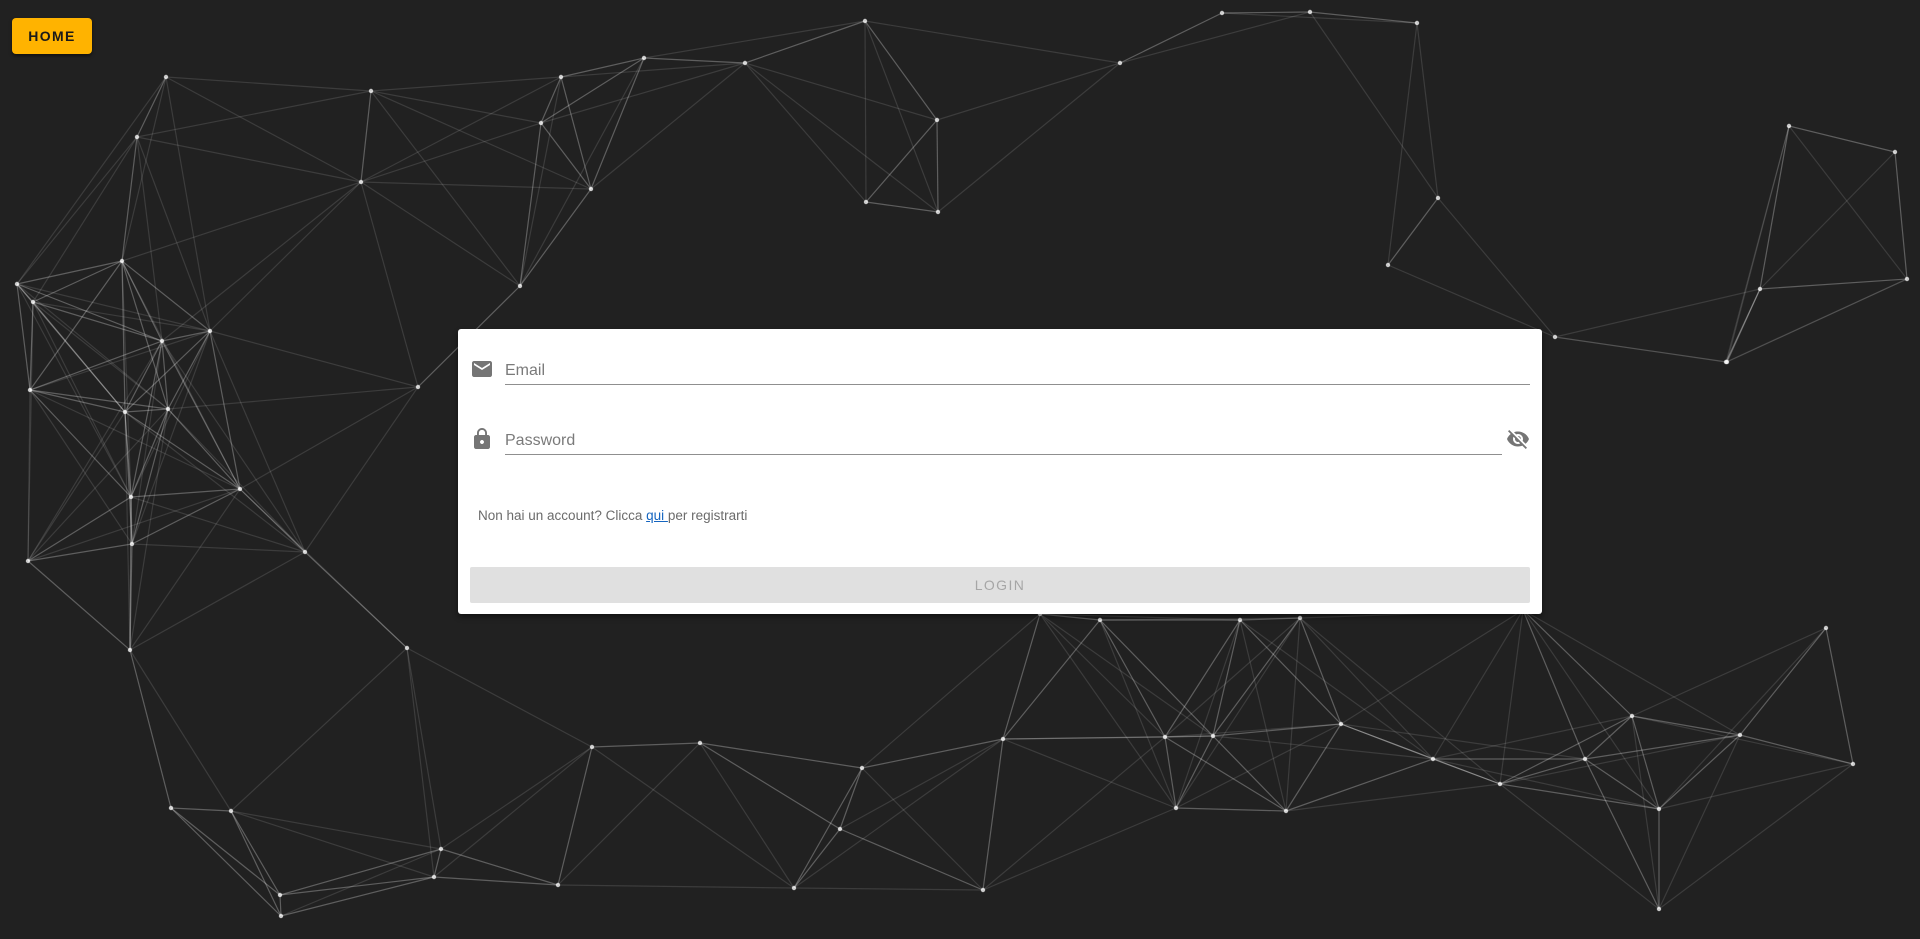  Describe the element at coordinates (482, 439) in the screenshot. I see `lock-icon` at that location.